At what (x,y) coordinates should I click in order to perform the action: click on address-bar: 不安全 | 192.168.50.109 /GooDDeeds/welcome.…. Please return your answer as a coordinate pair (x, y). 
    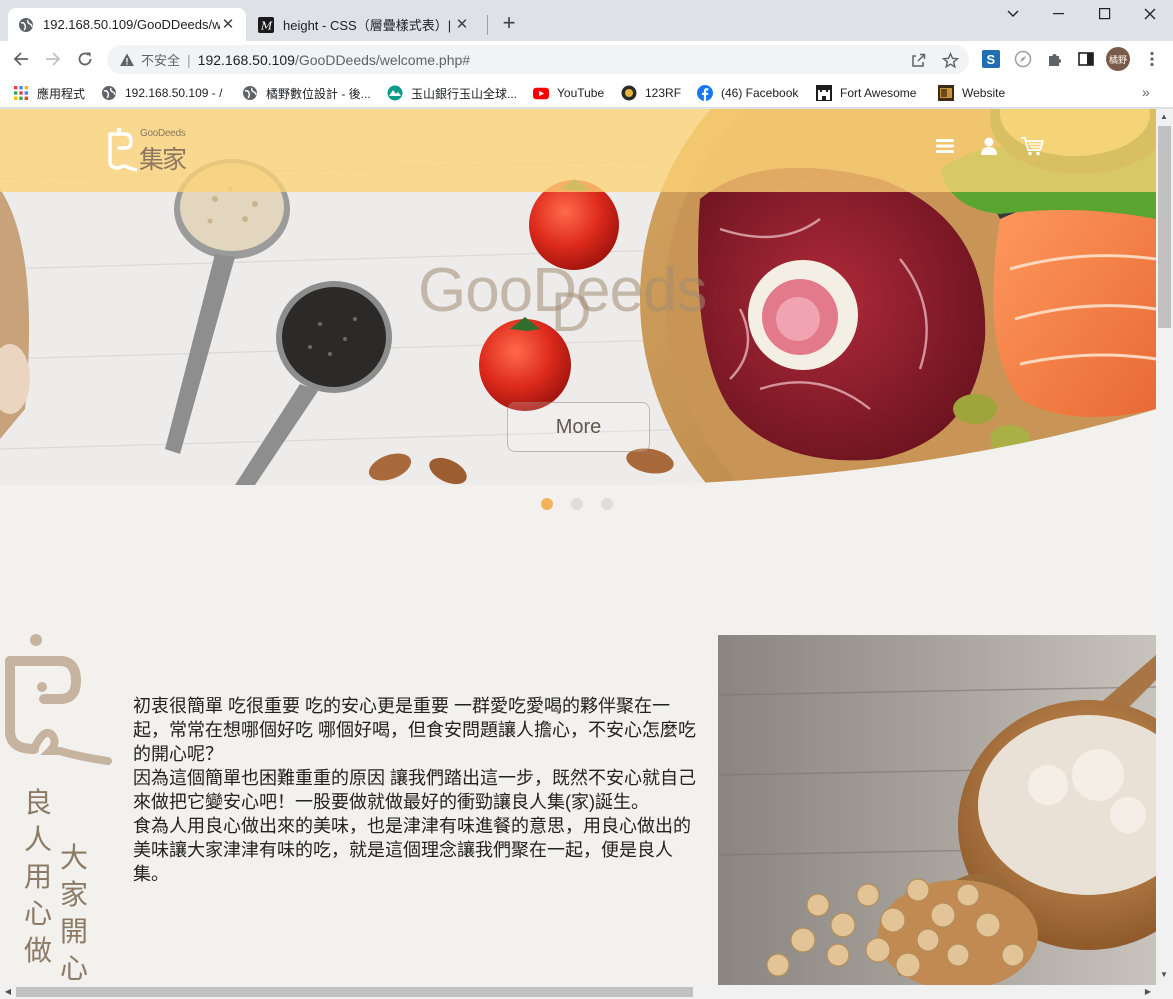
    Looking at the image, I should click on (538, 59).